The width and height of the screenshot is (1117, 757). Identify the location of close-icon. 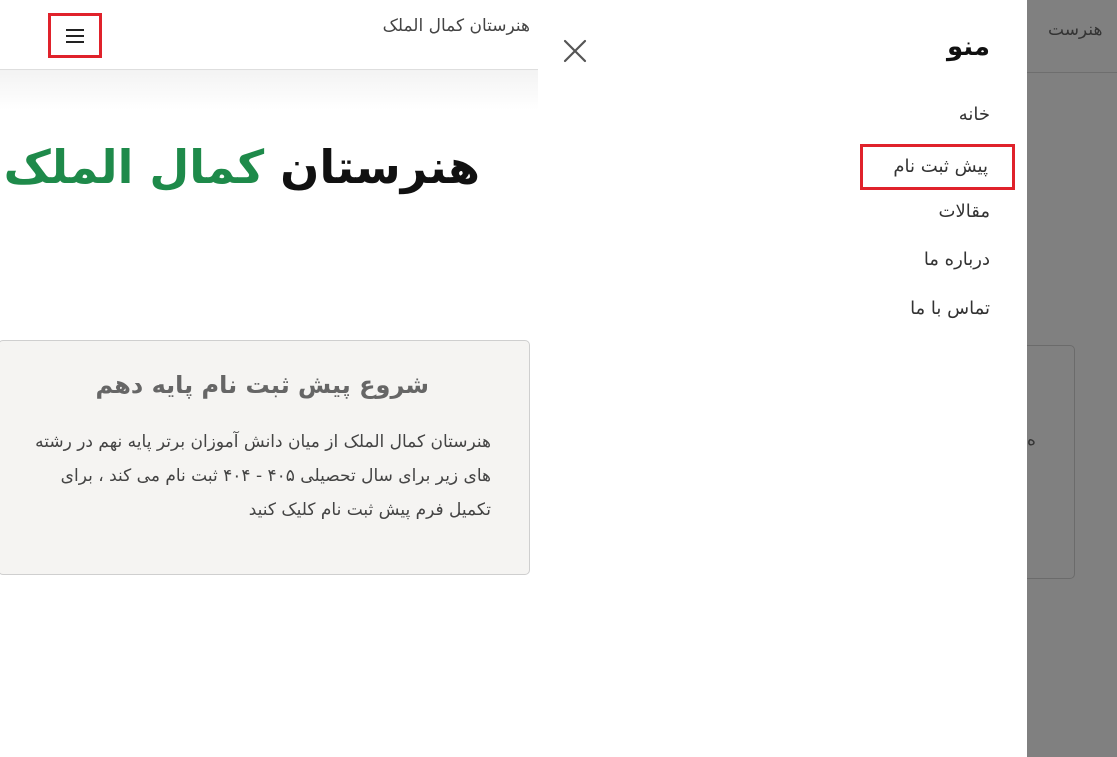
(575, 51).